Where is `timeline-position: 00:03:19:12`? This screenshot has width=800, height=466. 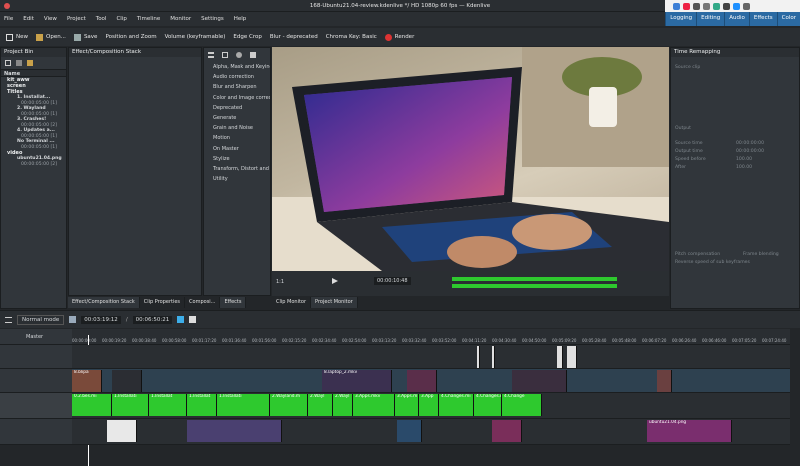 timeline-position: 00:03:19:12 is located at coordinates (101, 319).